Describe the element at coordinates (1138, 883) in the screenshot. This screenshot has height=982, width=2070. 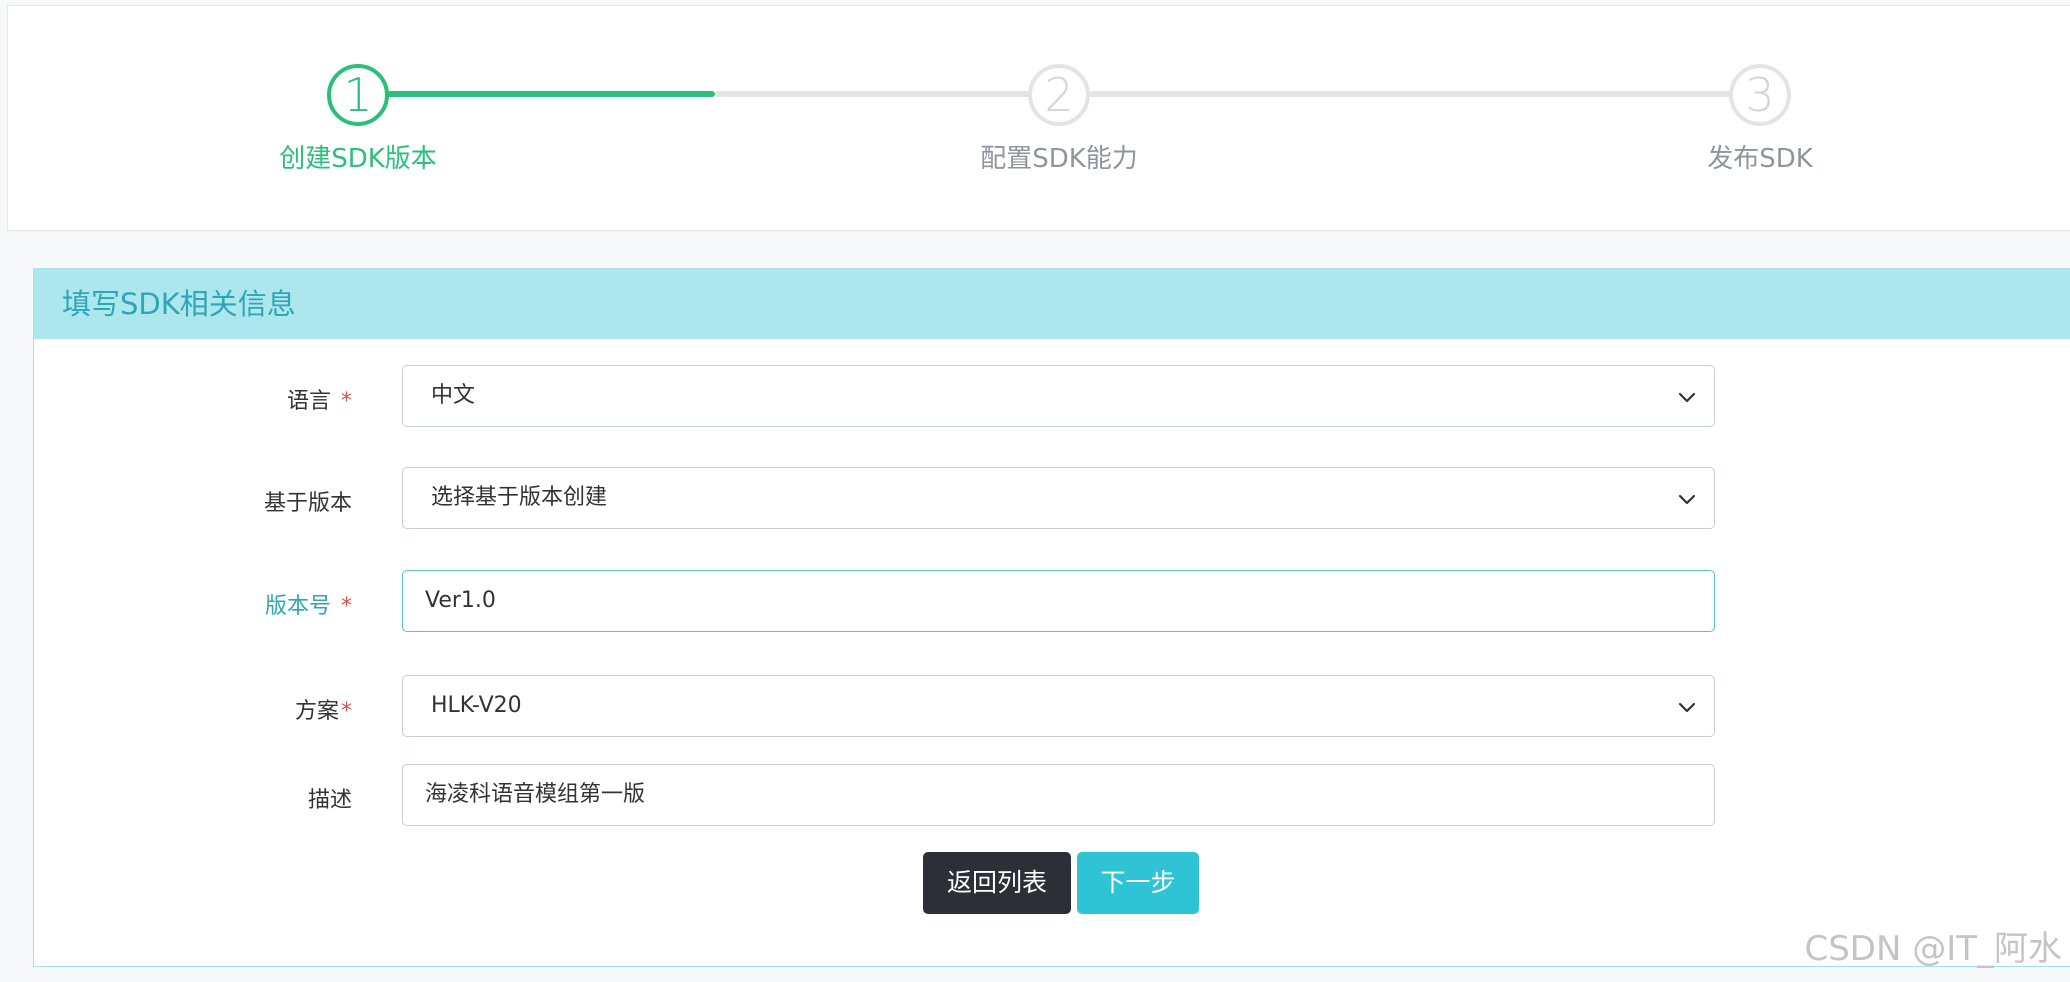
I see `next-step-button: 下一步` at that location.